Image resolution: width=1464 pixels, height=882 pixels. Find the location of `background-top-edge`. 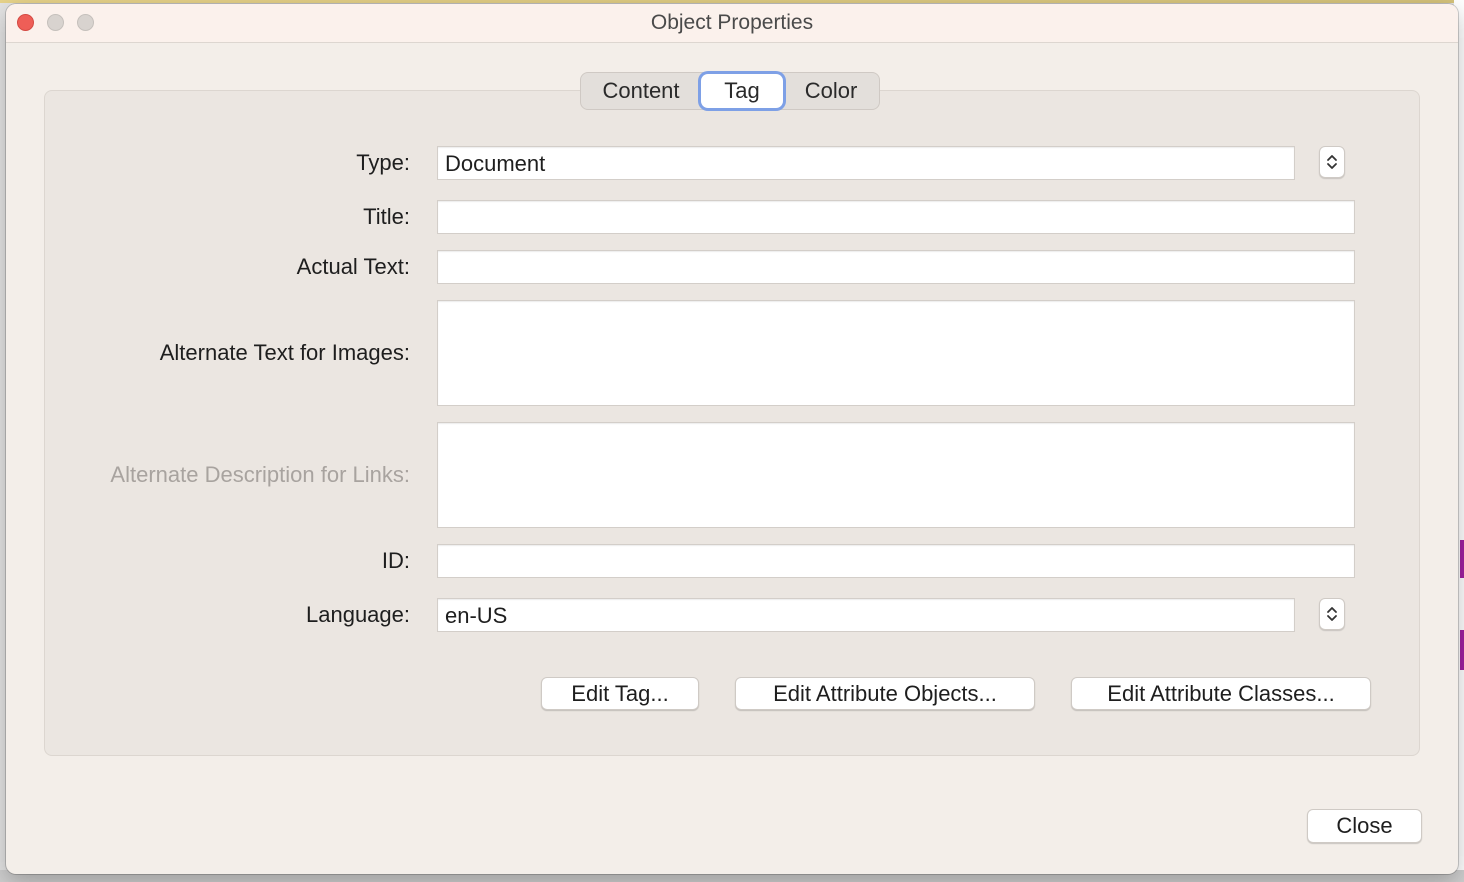

background-top-edge is located at coordinates (732, 1).